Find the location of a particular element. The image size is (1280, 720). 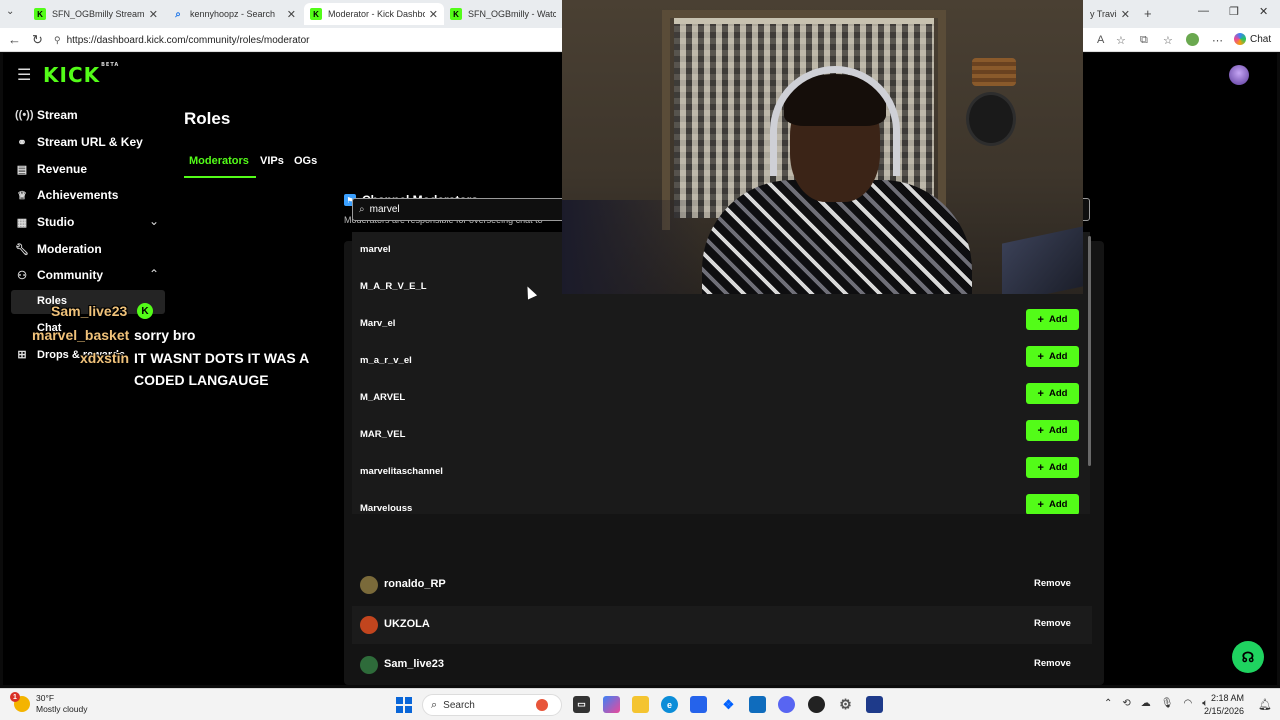

list-item: m_a_r_v_el + Add is located at coordinates (721, 361).